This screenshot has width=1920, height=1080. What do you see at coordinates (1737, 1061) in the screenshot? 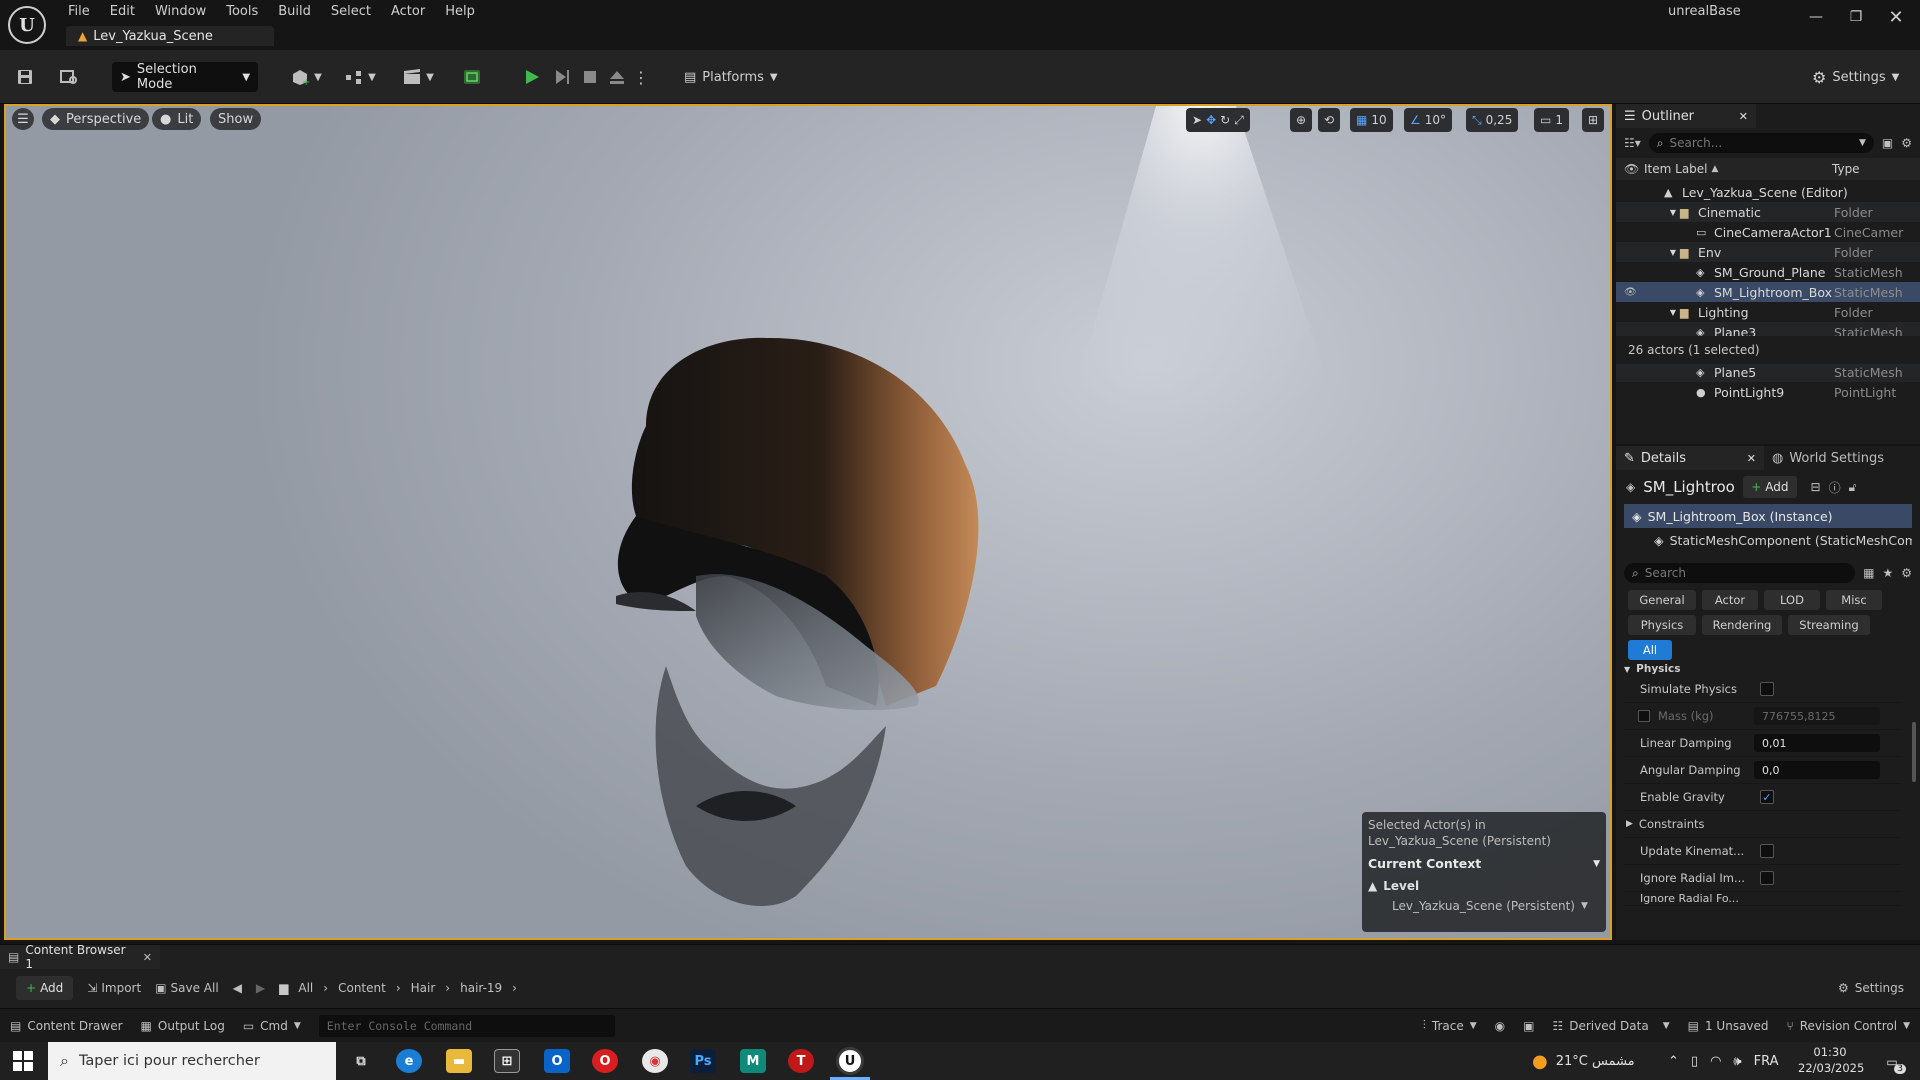
I see `volume-icon: 🕪︎` at bounding box center [1737, 1061].